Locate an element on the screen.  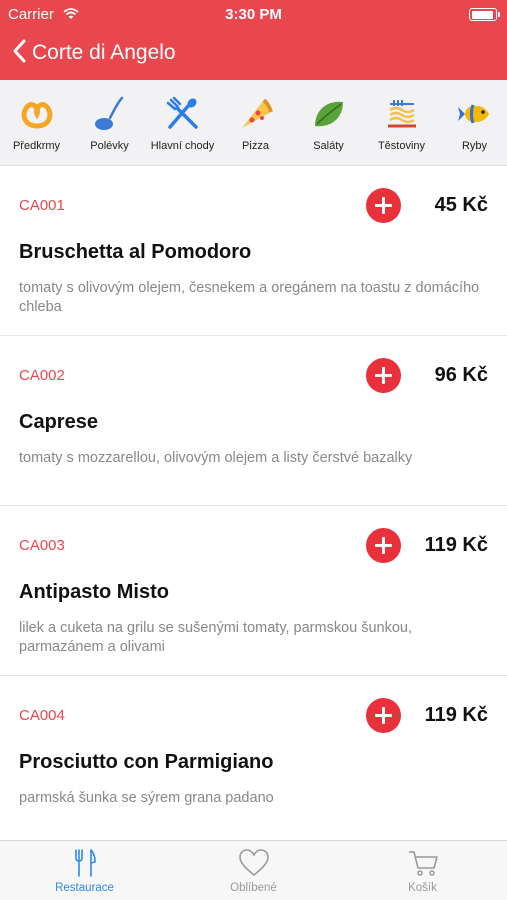
tab-kosik: Košík is located at coordinates (422, 870).